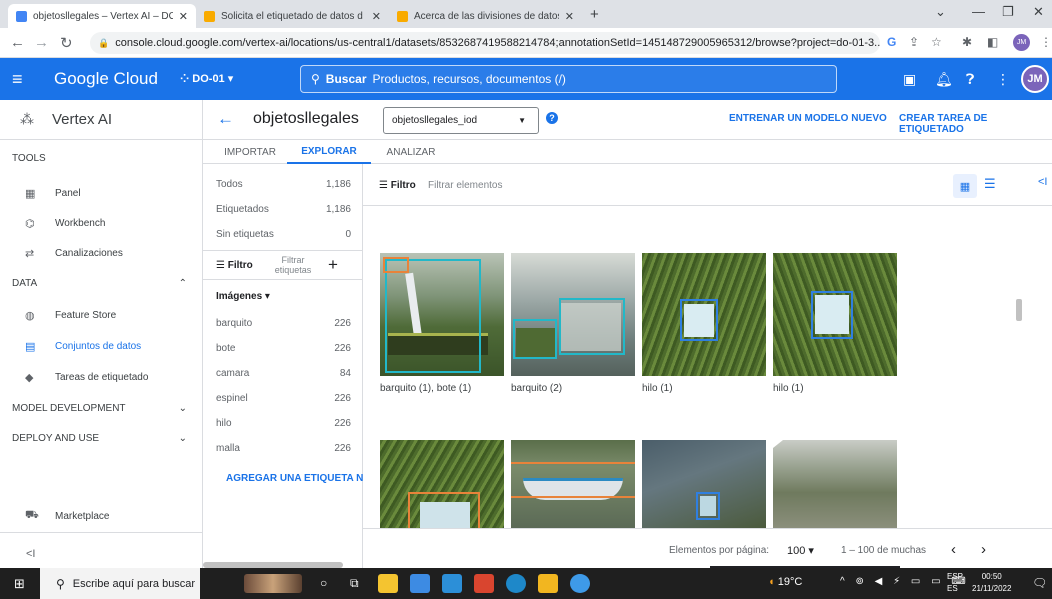 The height and width of the screenshot is (599, 1052). I want to click on chrome-profile-icon, so click(580, 583).